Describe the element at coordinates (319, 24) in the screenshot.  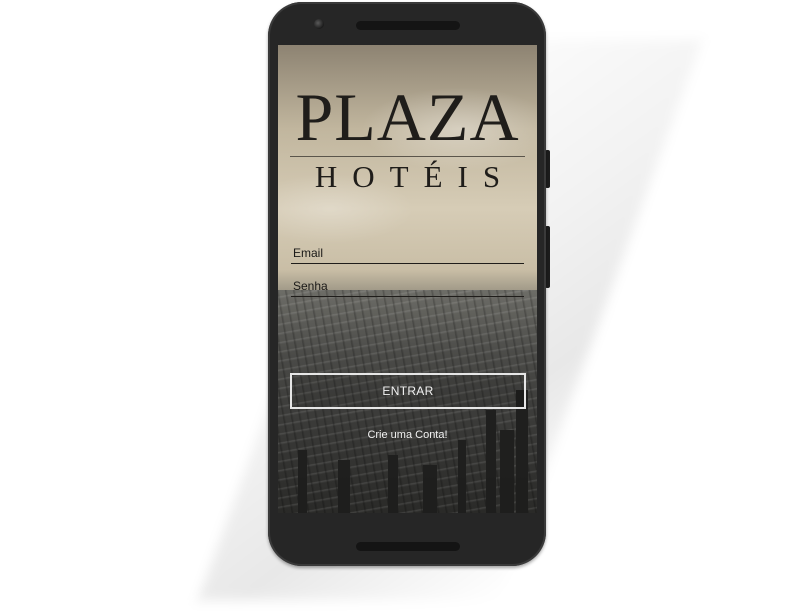
I see `camera-icon` at that location.